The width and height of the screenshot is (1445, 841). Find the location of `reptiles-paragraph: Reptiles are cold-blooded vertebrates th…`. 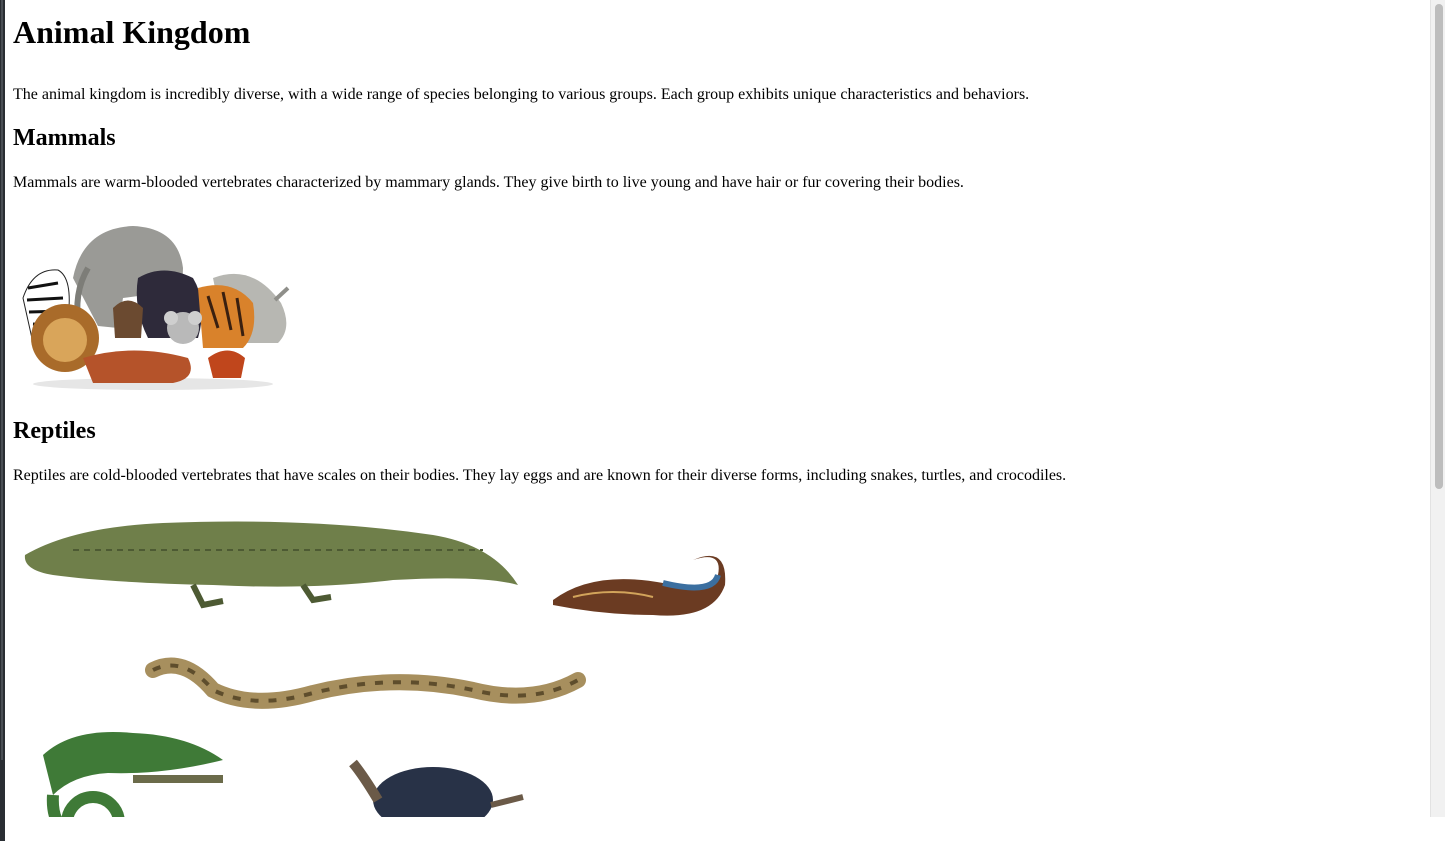

reptiles-paragraph: Reptiles are cold-blooded vertebrates th… is located at coordinates (540, 475).